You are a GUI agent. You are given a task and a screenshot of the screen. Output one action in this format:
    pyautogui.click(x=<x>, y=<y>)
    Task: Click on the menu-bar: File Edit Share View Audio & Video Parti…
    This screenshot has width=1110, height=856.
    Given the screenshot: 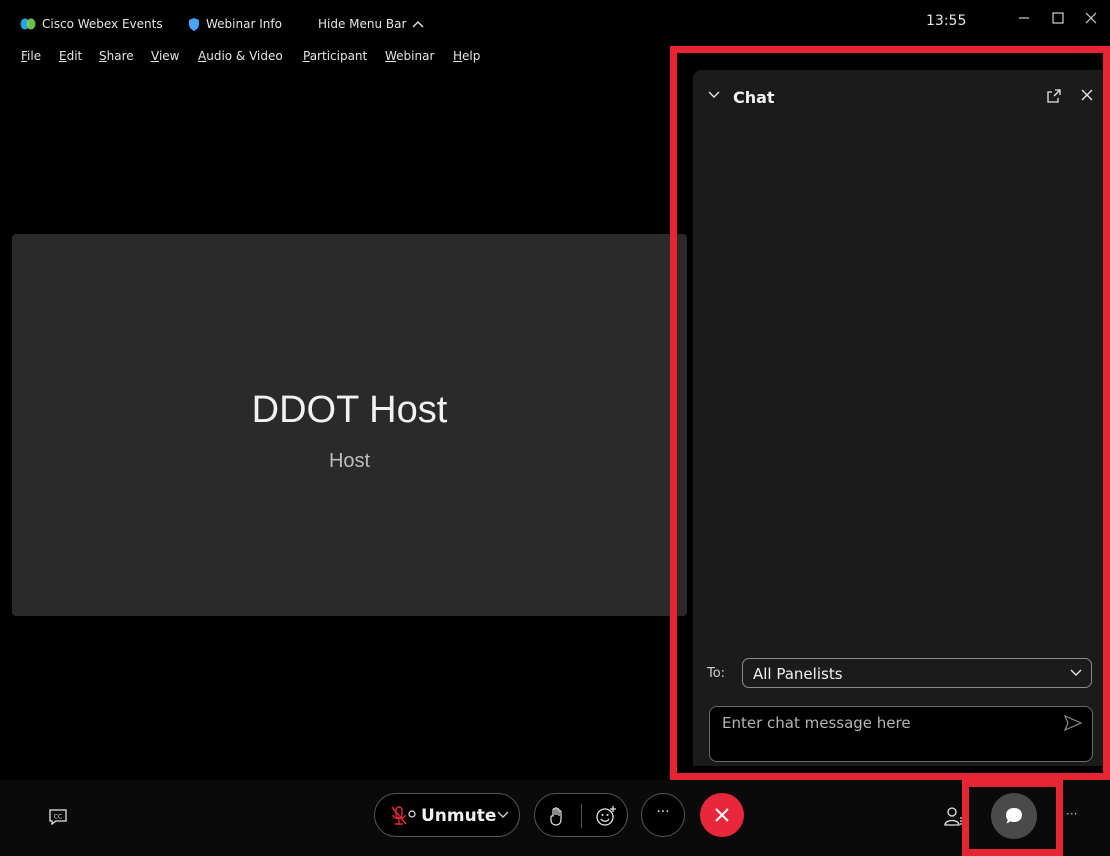 What is the action you would take?
    pyautogui.click(x=340, y=57)
    